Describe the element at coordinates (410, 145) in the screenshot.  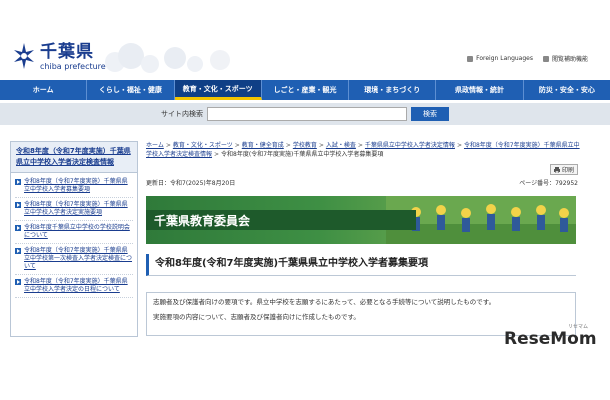
I see `breadcrumb-item: 千葉県県立中学校入学者決定情報` at that location.